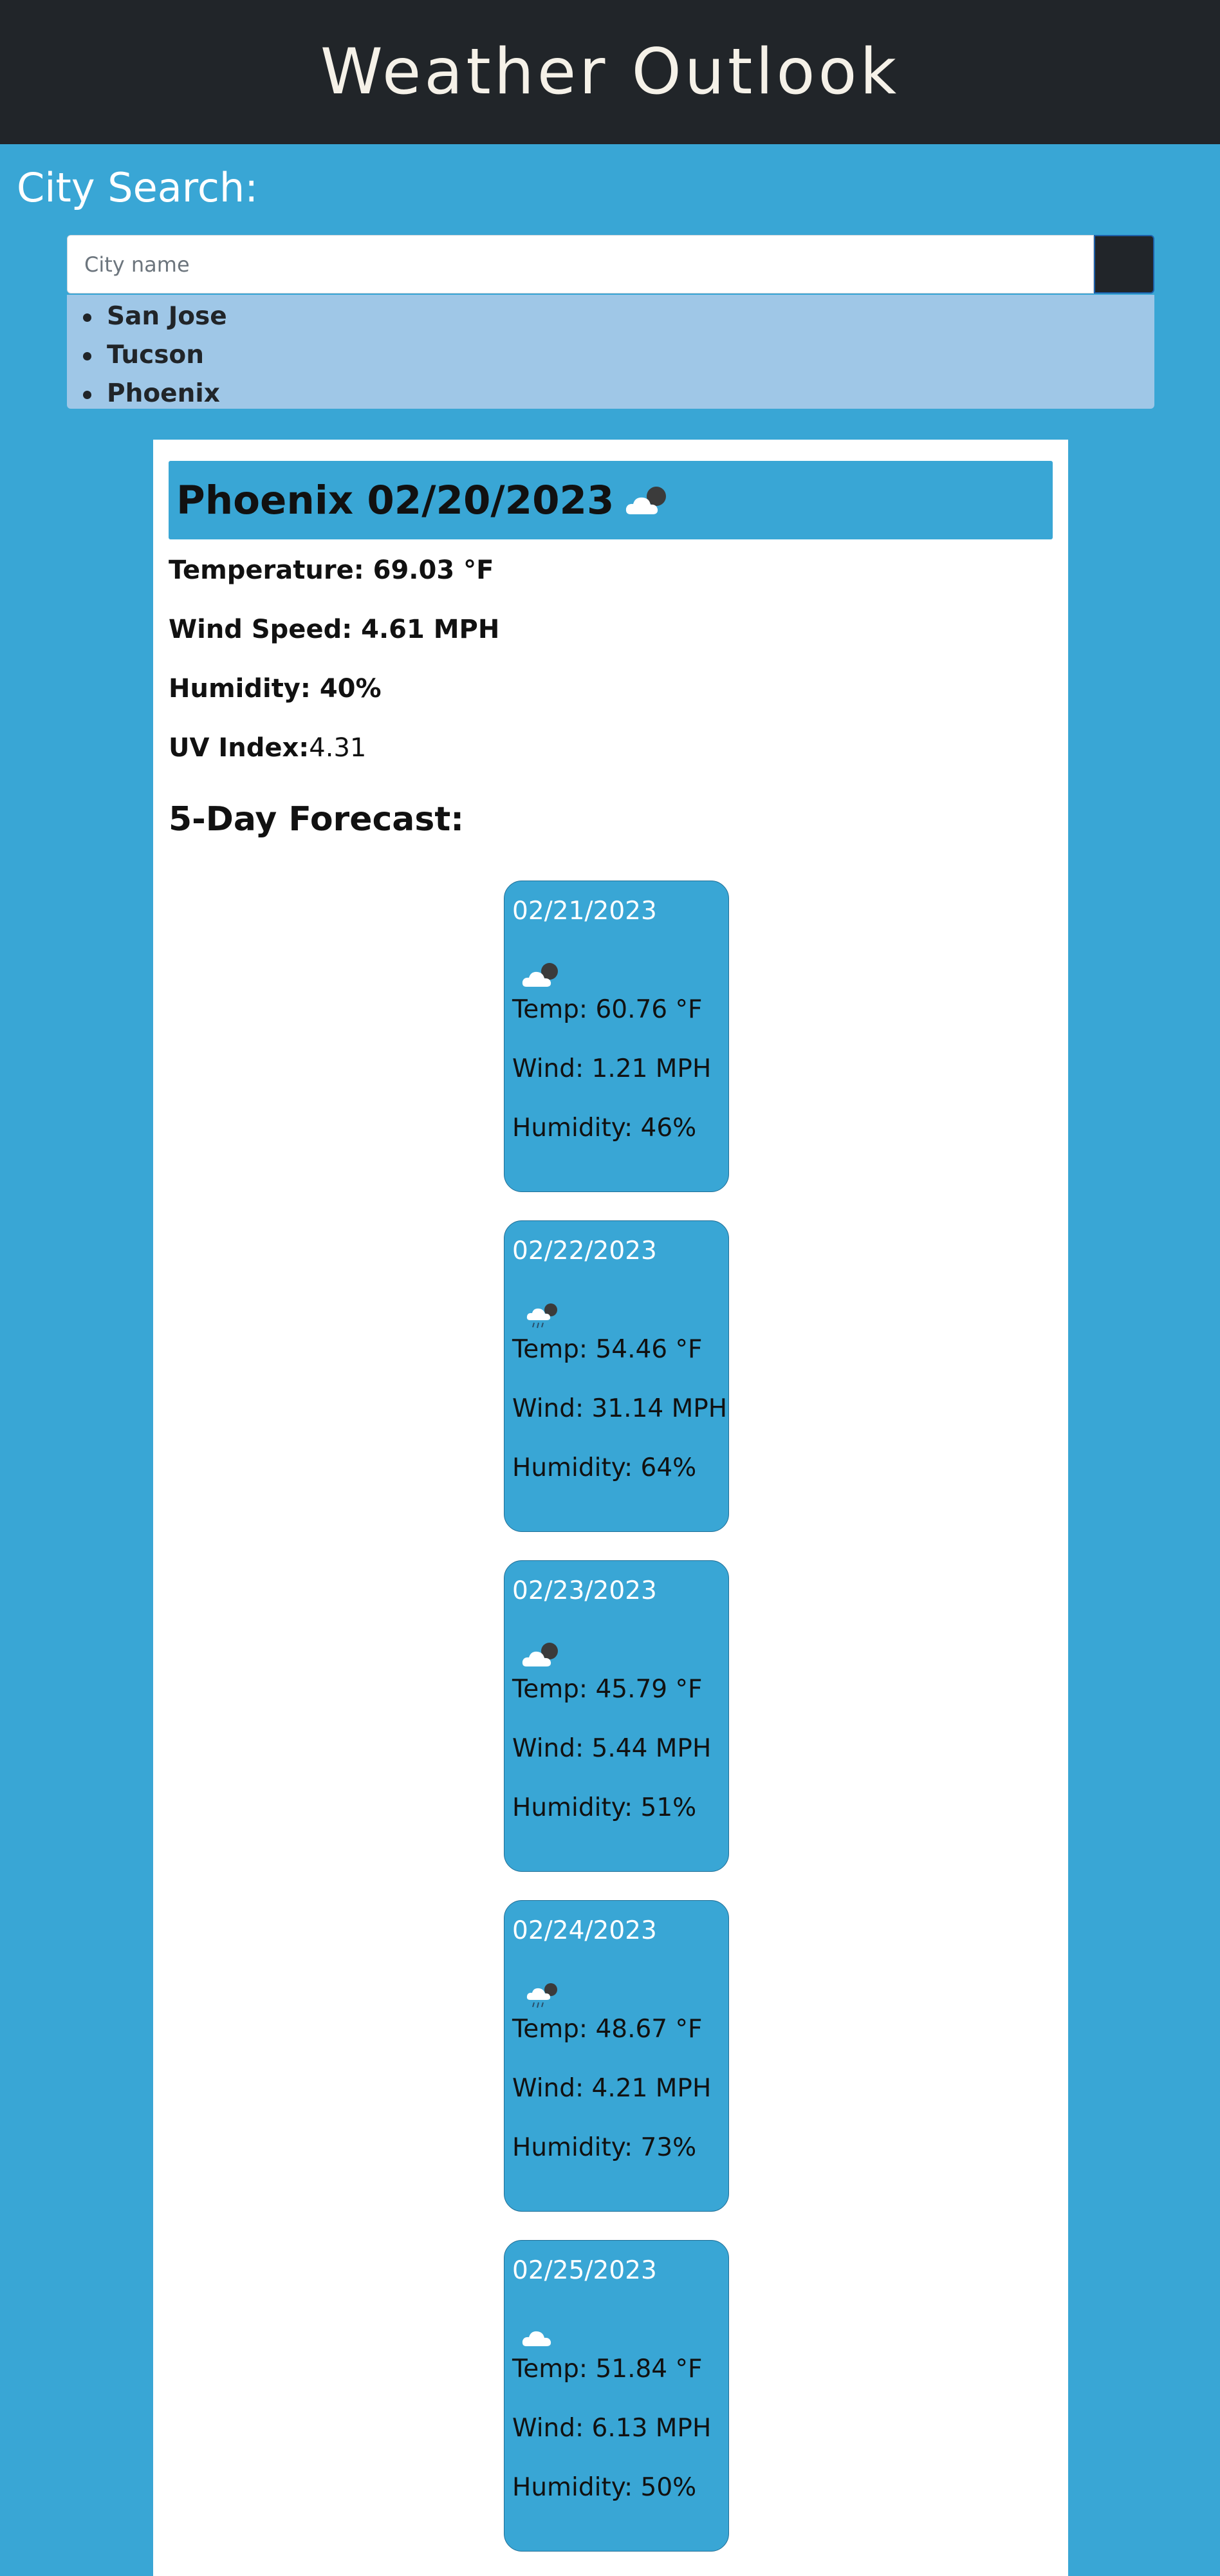  I want to click on app-title: Weather Outlook, so click(610, 72).